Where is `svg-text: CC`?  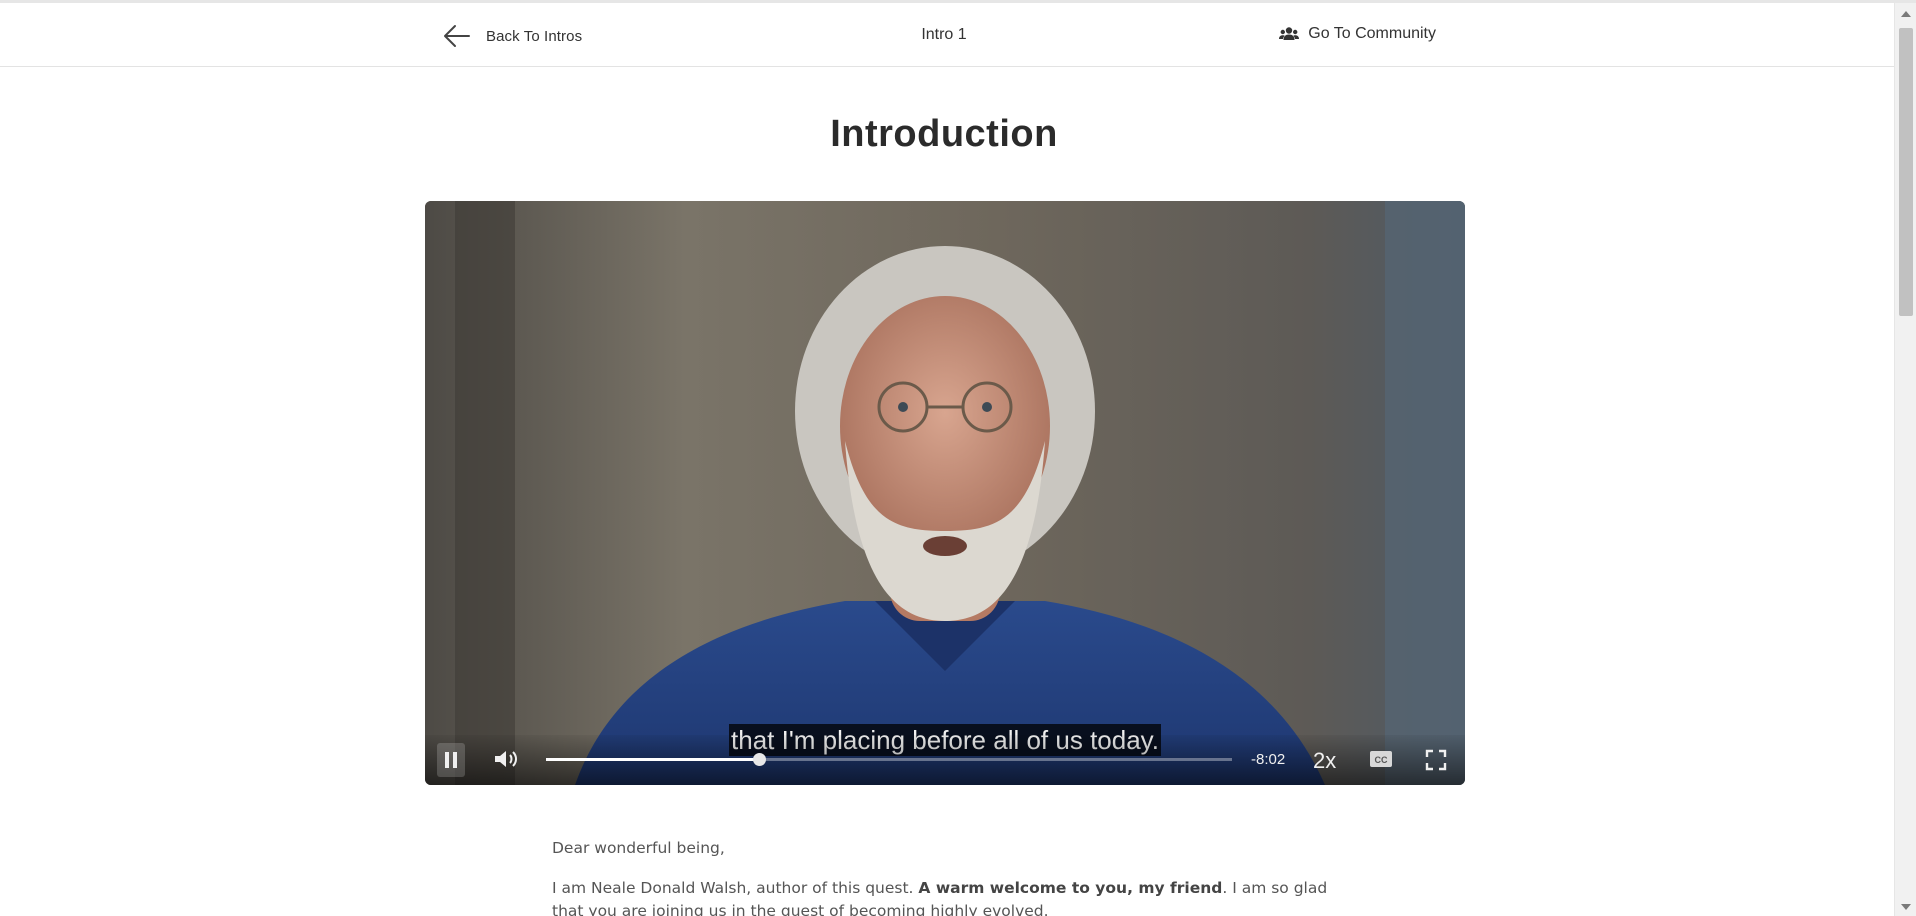 svg-text: CC is located at coordinates (1381, 760).